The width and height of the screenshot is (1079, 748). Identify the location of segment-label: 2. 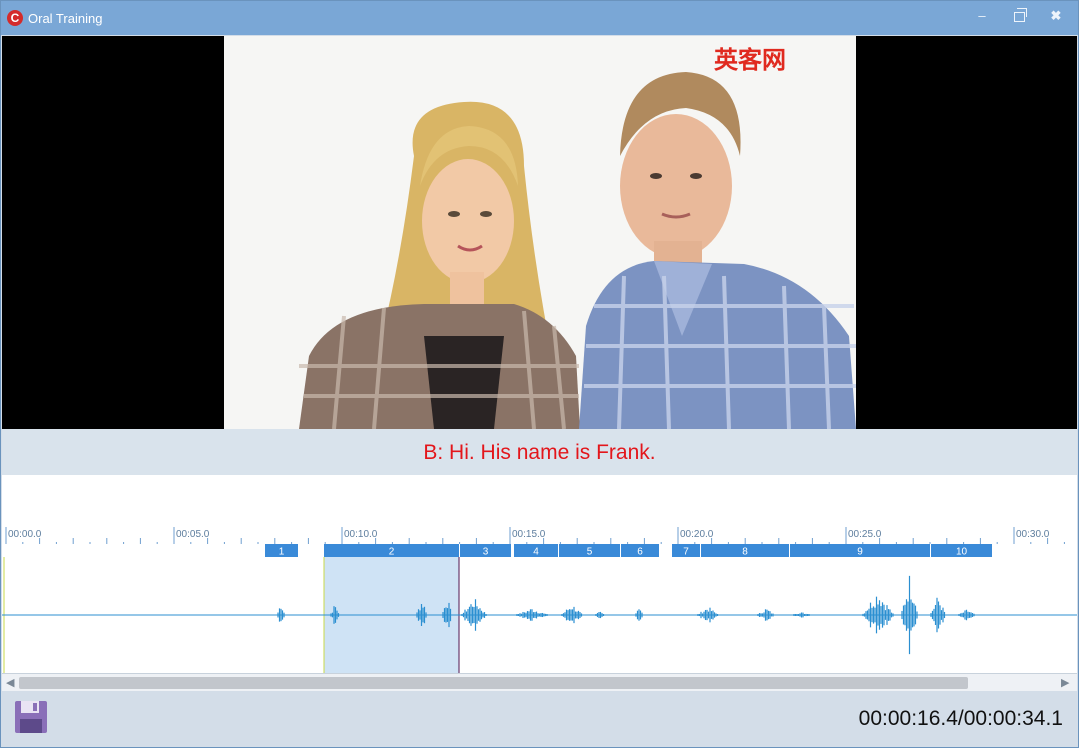
(392, 552).